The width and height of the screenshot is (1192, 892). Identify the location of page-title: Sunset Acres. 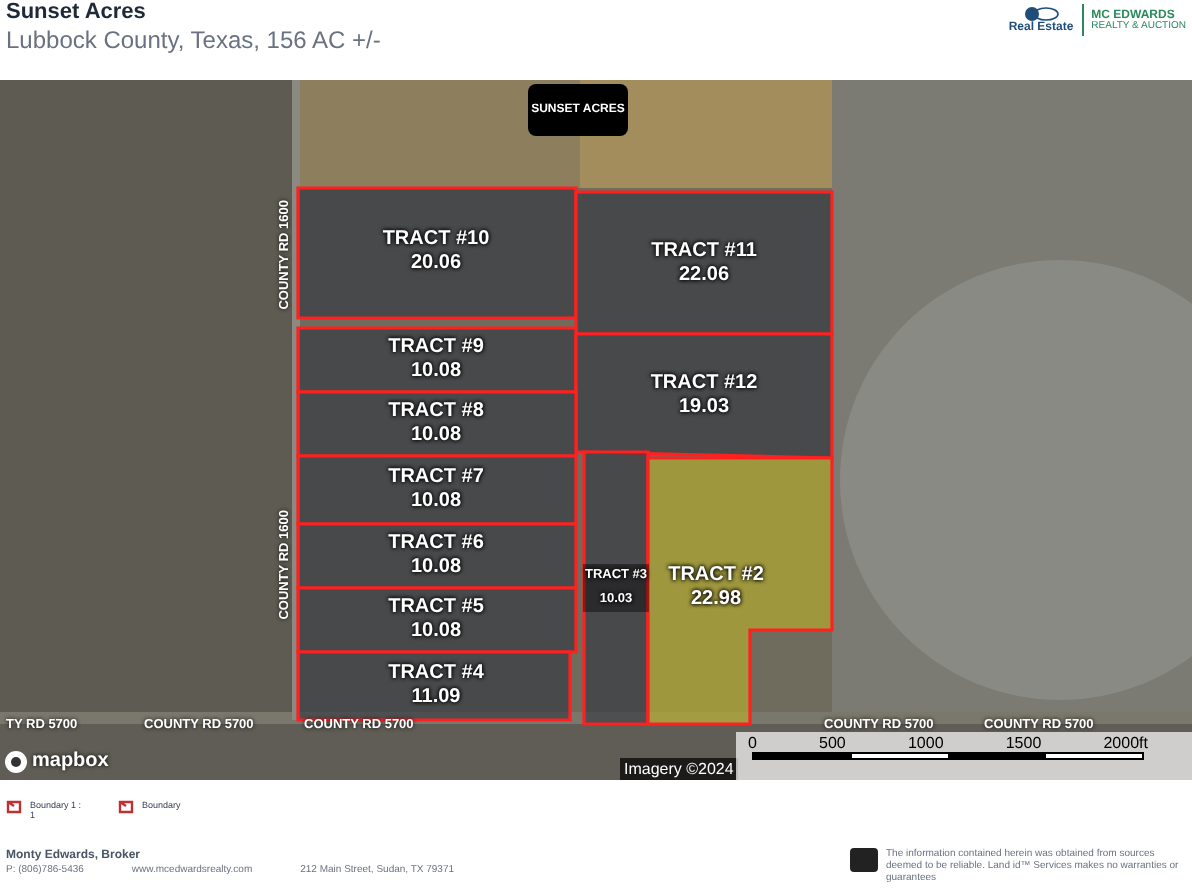
(77, 12).